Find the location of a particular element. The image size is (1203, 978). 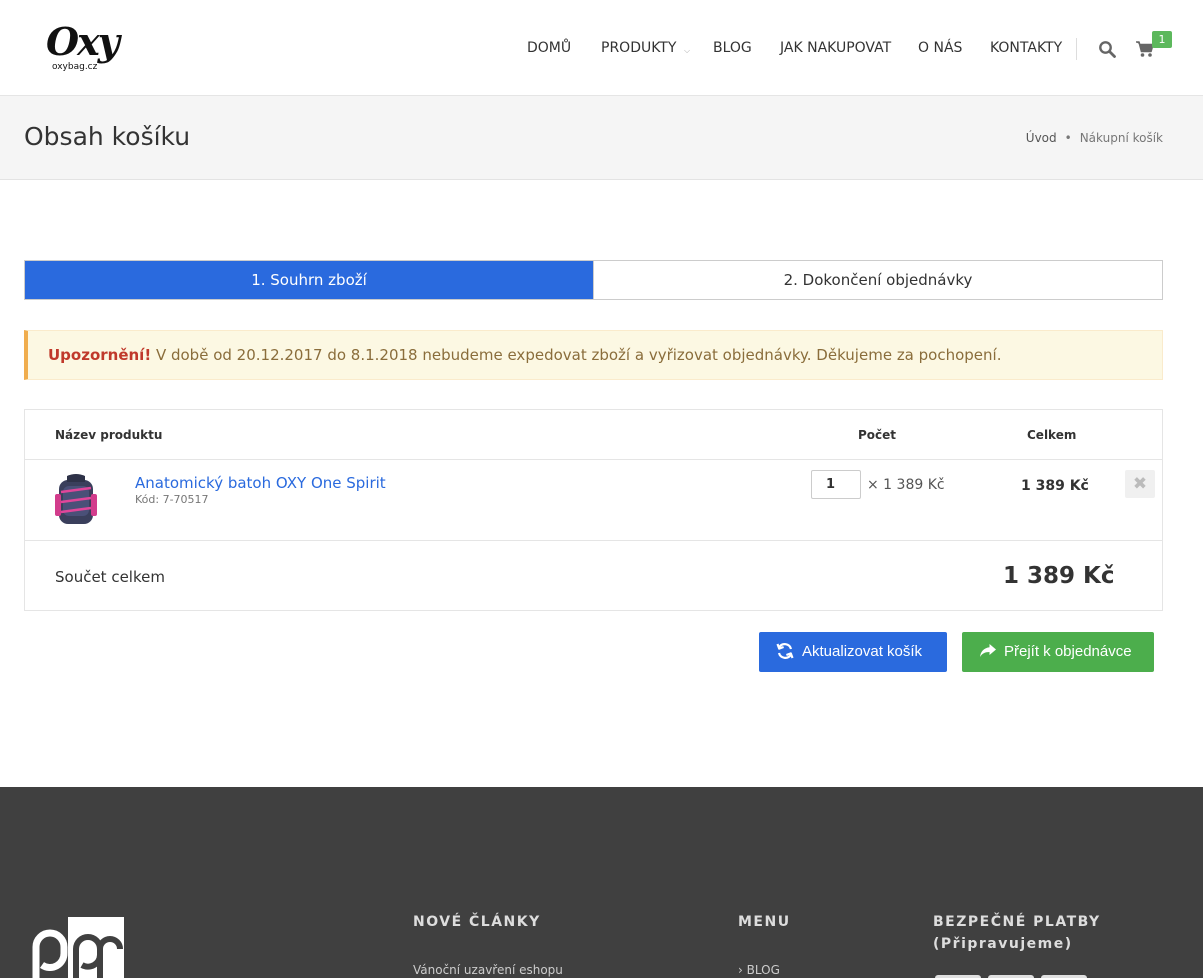

product-code: Kód: 7-70517 is located at coordinates (172, 499).